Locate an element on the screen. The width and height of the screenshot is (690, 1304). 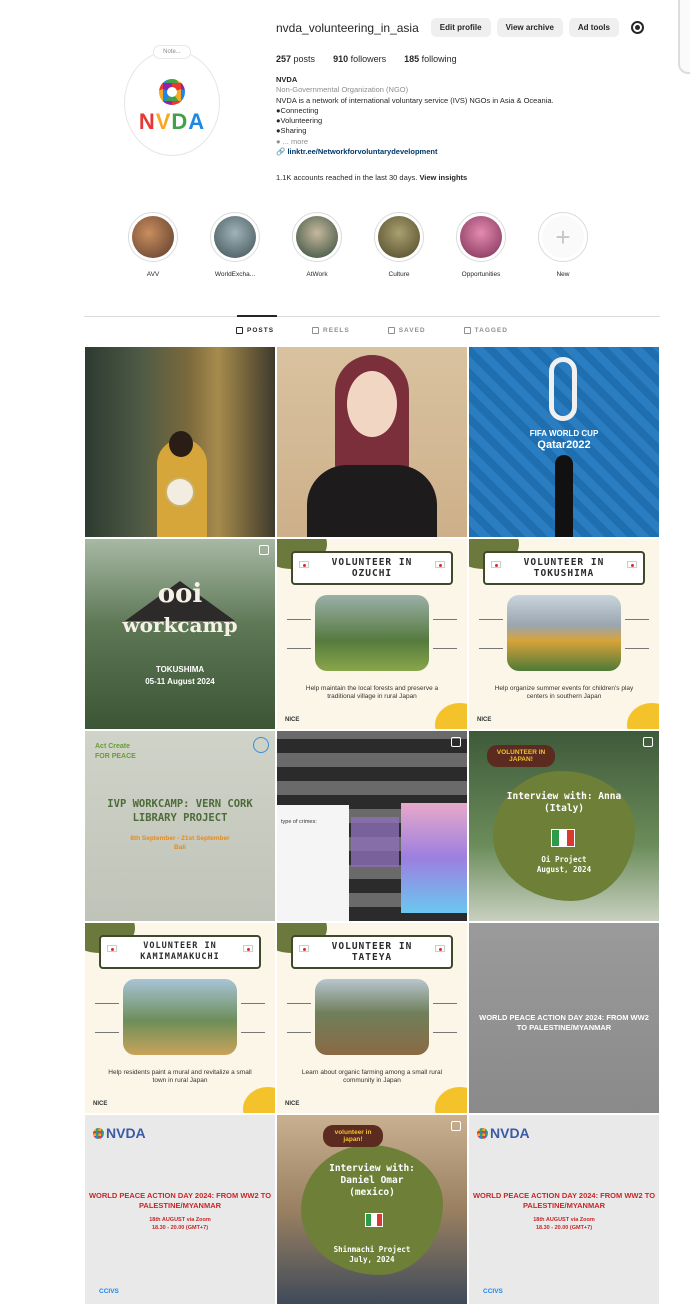
side-panel-edge is located at coordinates (684, 37).